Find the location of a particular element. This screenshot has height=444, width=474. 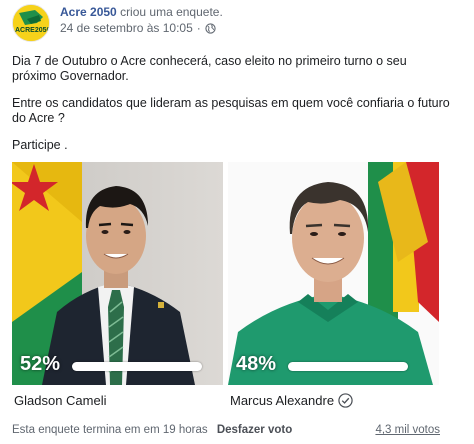

poll-end-text: Esta enquete termina em em 19 horas is located at coordinates (110, 430).